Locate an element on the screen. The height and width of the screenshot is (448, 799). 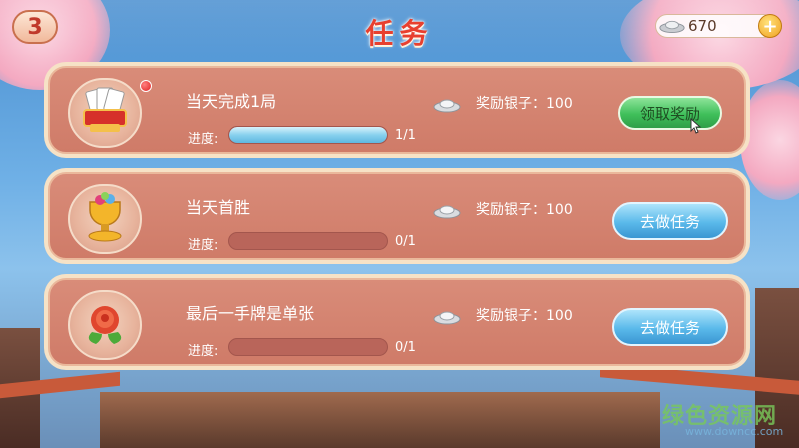
claim-reward-button: 领取奖励 is located at coordinates (670, 113).